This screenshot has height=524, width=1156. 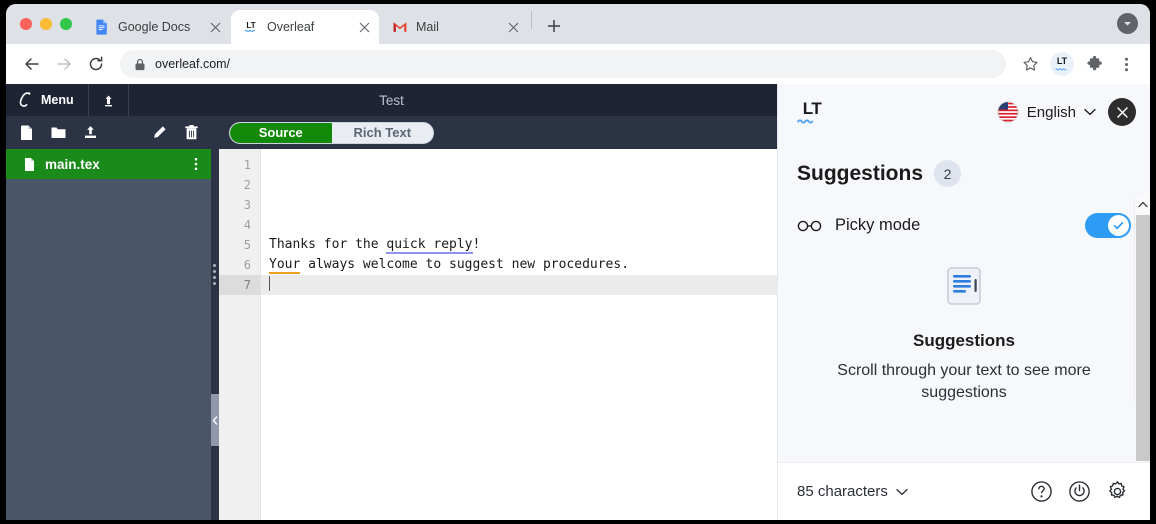 I want to click on file-menu-icon, so click(x=196, y=164).